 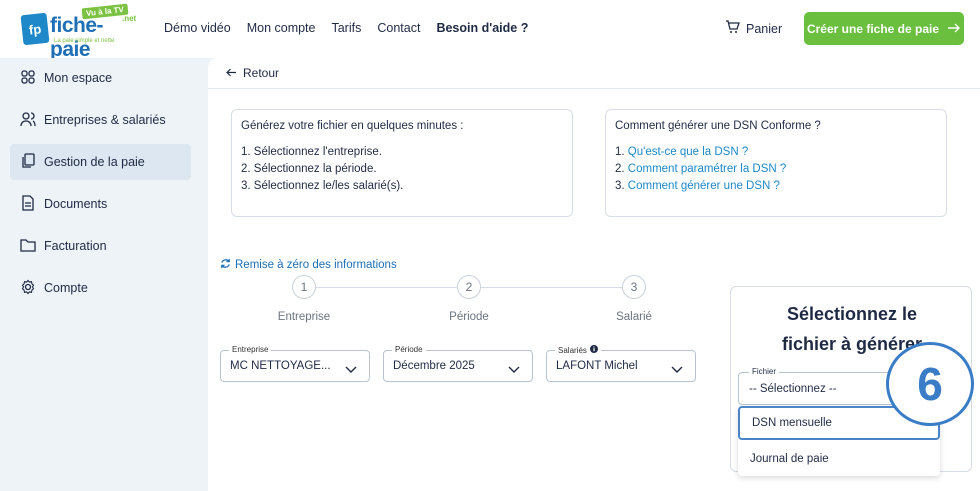 What do you see at coordinates (28, 162) in the screenshot?
I see `copy-icon` at bounding box center [28, 162].